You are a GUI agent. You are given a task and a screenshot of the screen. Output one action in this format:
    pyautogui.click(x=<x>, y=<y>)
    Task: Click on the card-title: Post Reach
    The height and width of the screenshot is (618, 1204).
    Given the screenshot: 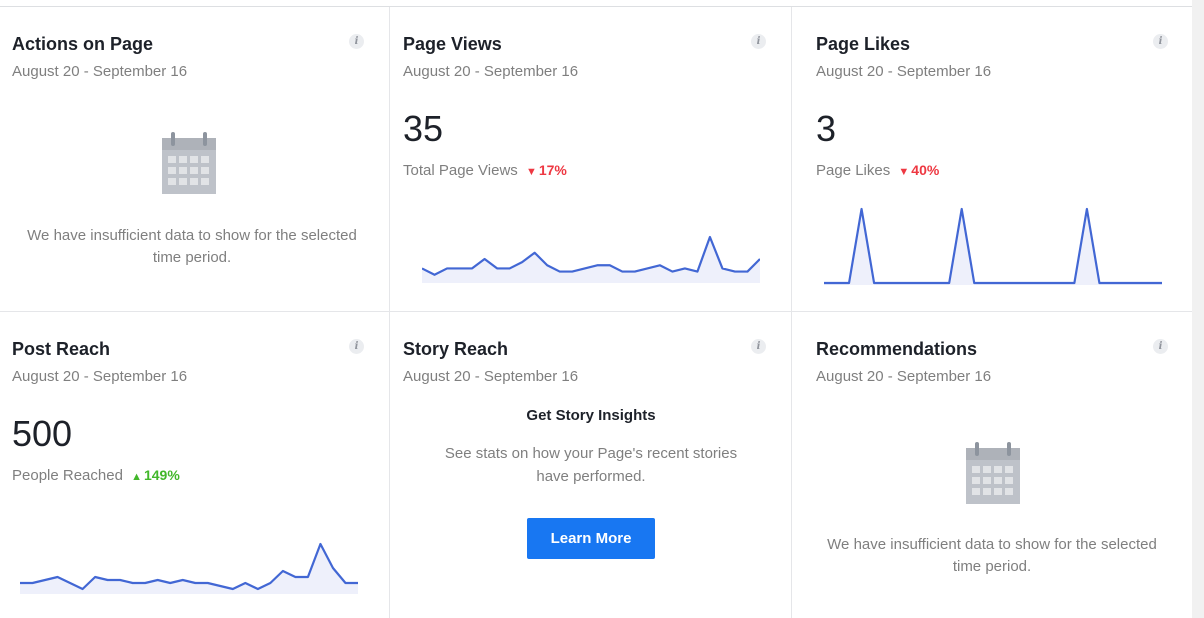 What is the action you would take?
    pyautogui.click(x=61, y=349)
    